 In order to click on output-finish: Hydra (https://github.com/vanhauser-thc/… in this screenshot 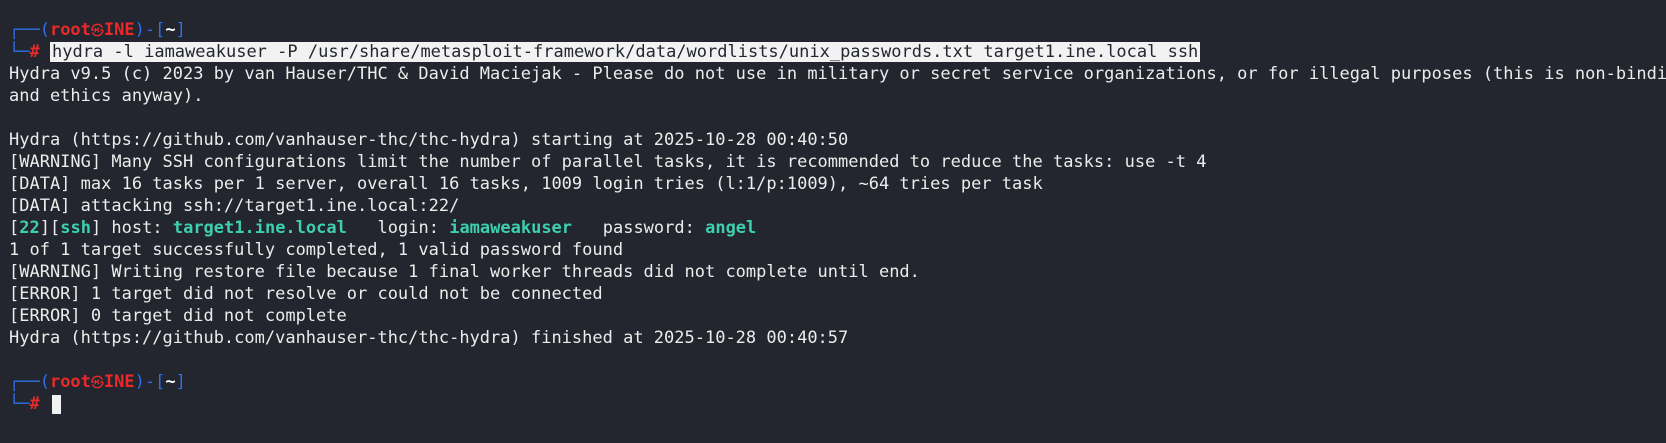, I will do `click(429, 338)`.